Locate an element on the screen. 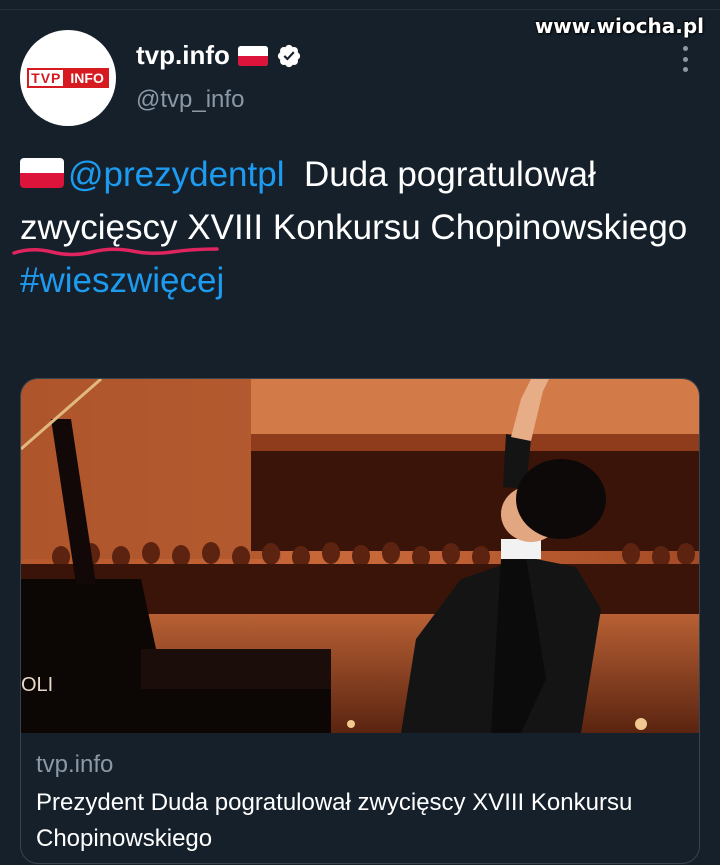 This screenshot has height=865, width=720. card-domain: tvp.info is located at coordinates (75, 764).